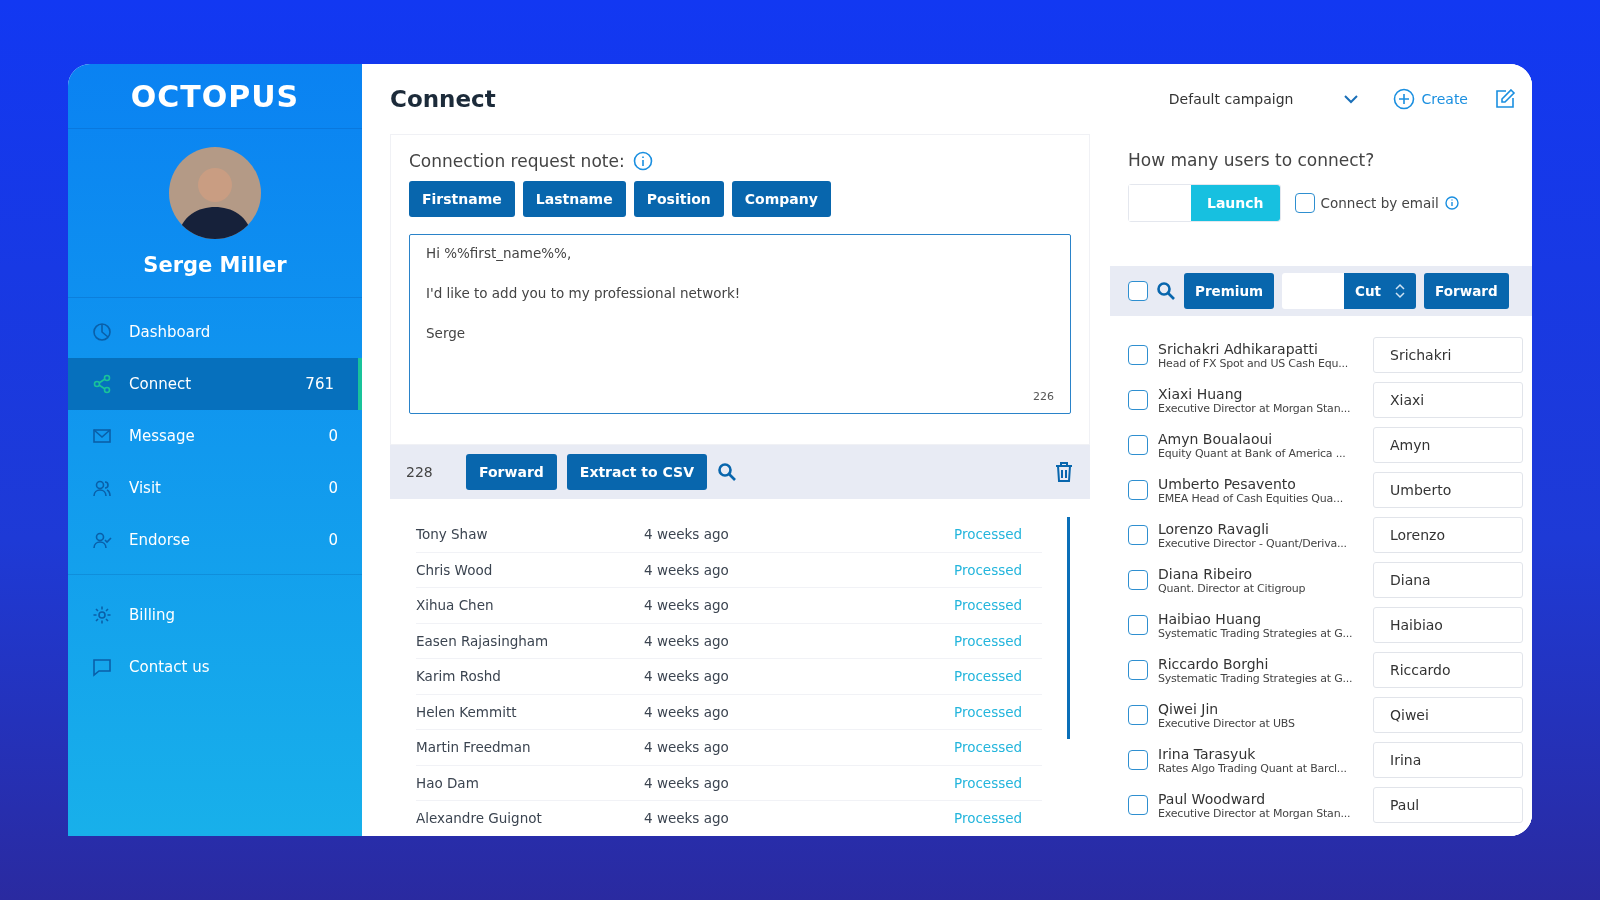 The width and height of the screenshot is (1600, 900). Describe the element at coordinates (511, 472) in the screenshot. I see `toolbar-button: Forward` at that location.